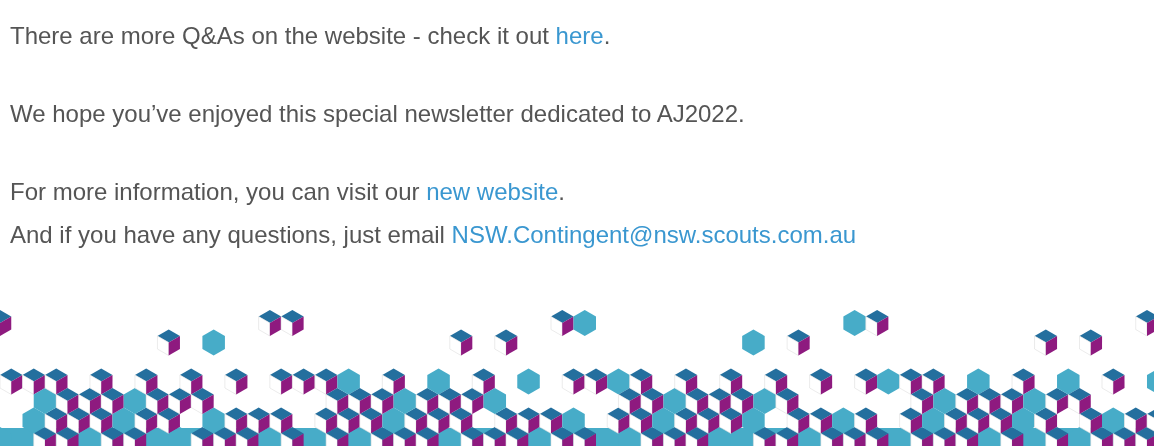 The width and height of the screenshot is (1154, 446). Describe the element at coordinates (378, 114) in the screenshot. I see `body-text: We hope you’ve enjoyed this special newsletter dedicated to AJ2022.` at that location.